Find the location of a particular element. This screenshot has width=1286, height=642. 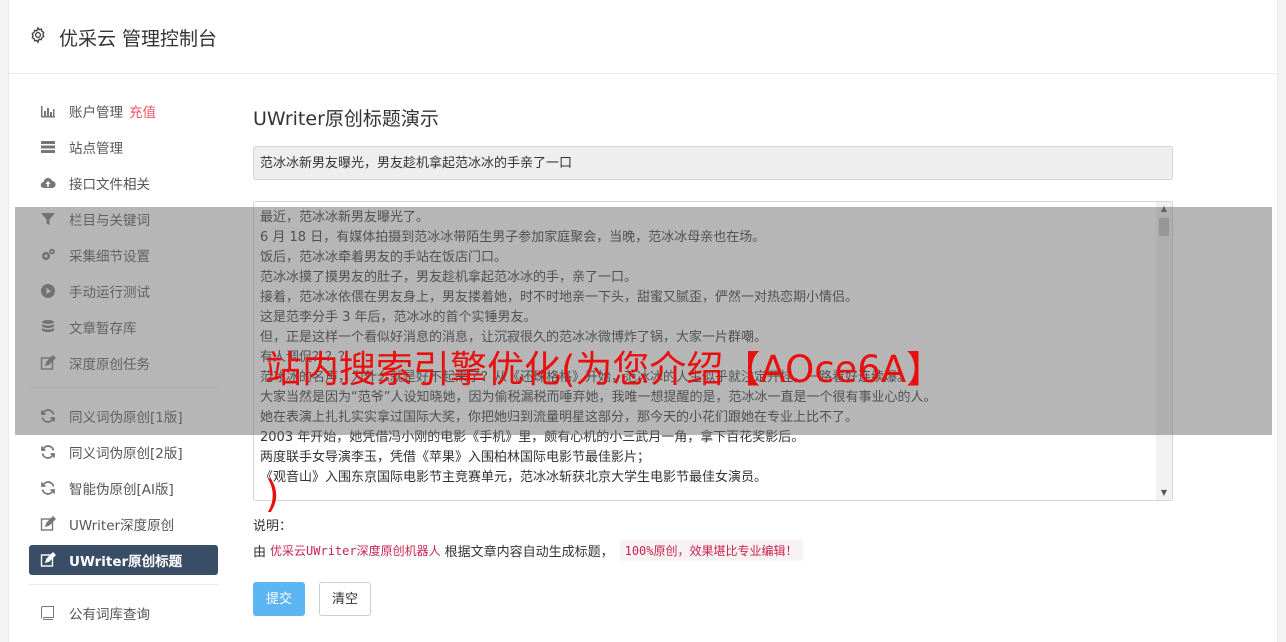

sidebar-item-interface-files: 接口文件相关 is located at coordinates (123, 183).